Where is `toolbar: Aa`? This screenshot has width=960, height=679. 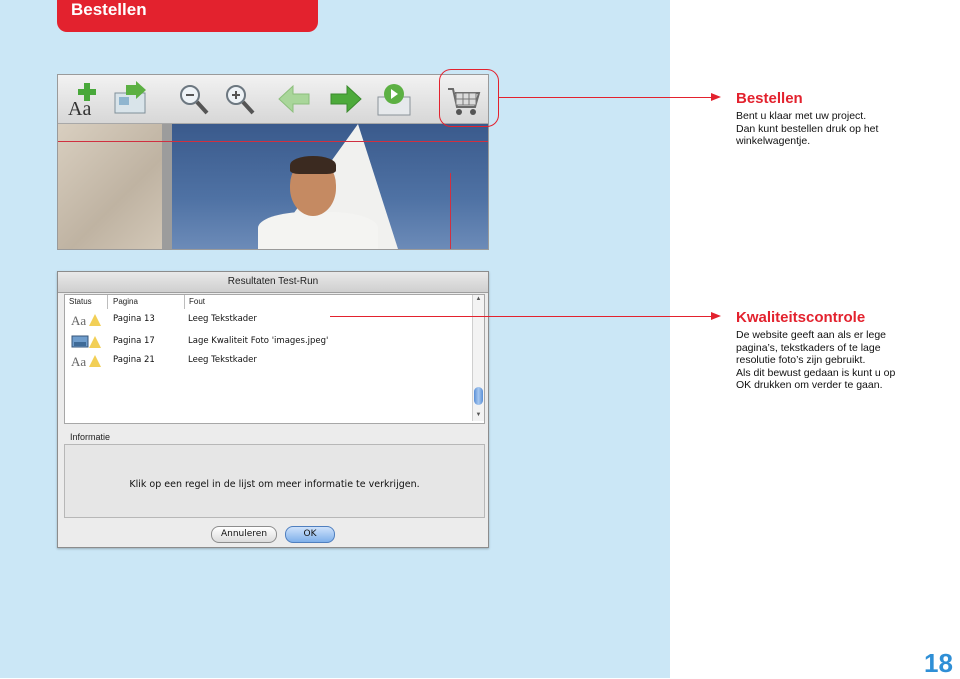 toolbar: Aa is located at coordinates (273, 99).